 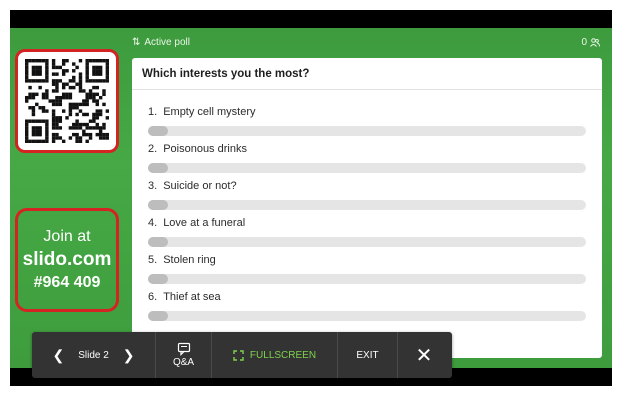 What do you see at coordinates (129, 355) in the screenshot?
I see `chevron-right-icon: ❯` at bounding box center [129, 355].